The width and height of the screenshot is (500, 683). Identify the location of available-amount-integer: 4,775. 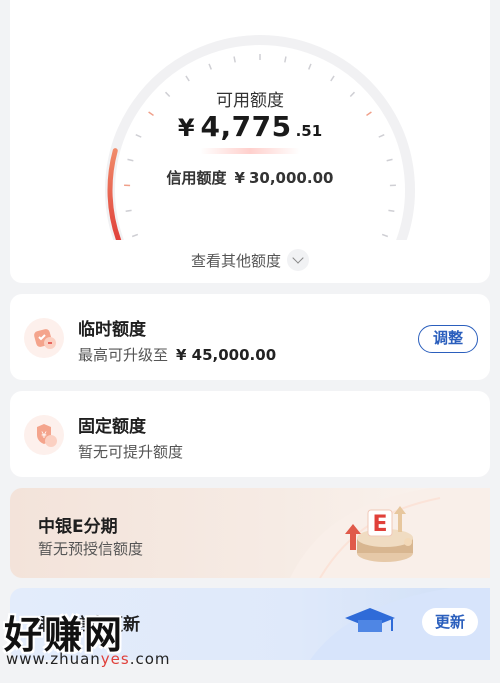
(246, 126).